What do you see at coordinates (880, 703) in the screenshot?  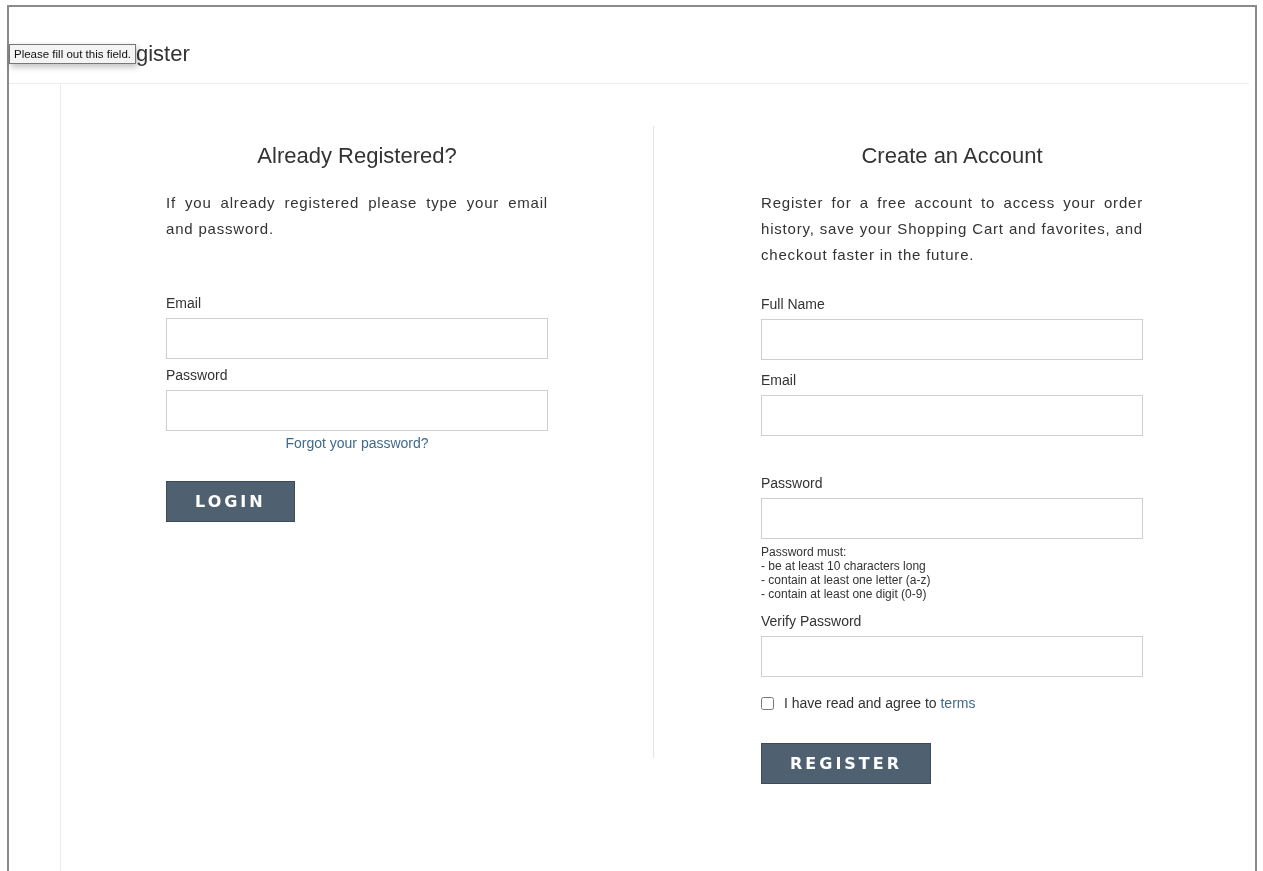 I see `agree-text: I have read and agree to terms` at bounding box center [880, 703].